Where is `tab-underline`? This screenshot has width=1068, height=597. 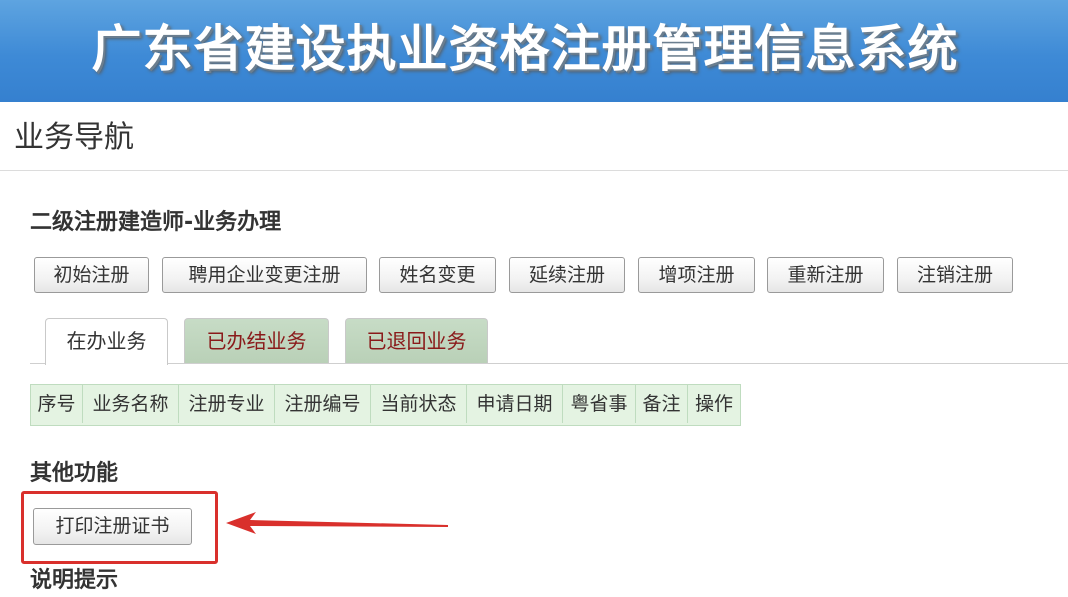 tab-underline is located at coordinates (549, 363).